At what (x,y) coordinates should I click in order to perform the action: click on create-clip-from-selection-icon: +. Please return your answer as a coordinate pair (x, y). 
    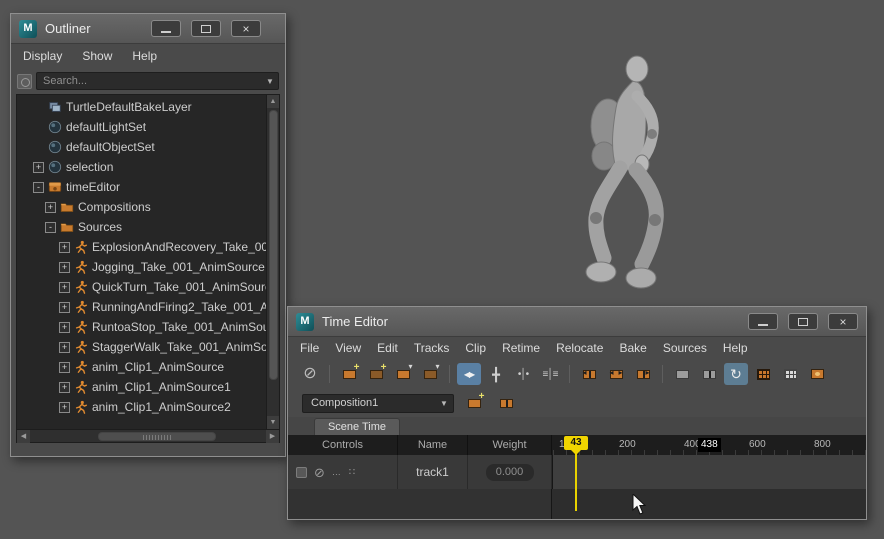
    Looking at the image, I should click on (376, 373).